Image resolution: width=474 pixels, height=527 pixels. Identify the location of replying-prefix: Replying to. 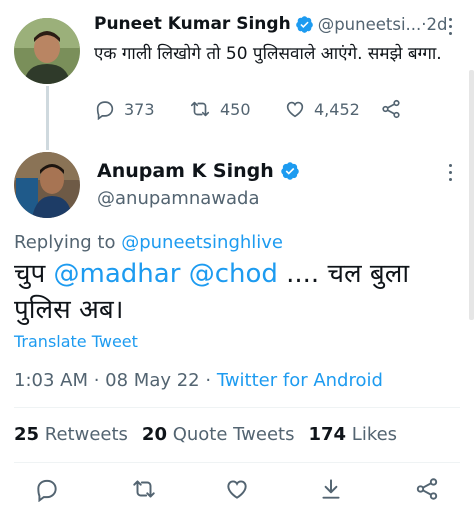
(68, 242).